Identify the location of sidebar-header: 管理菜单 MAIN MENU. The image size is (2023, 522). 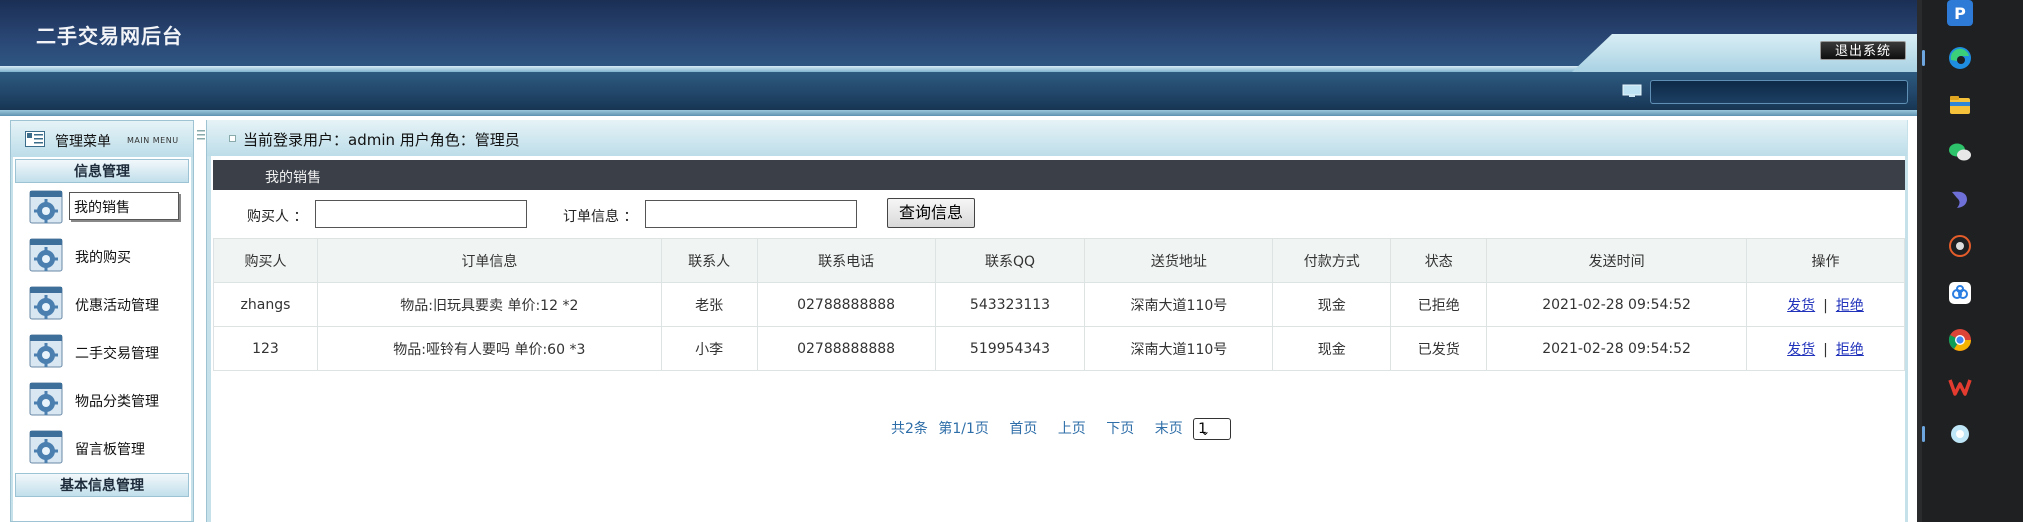
(102, 139).